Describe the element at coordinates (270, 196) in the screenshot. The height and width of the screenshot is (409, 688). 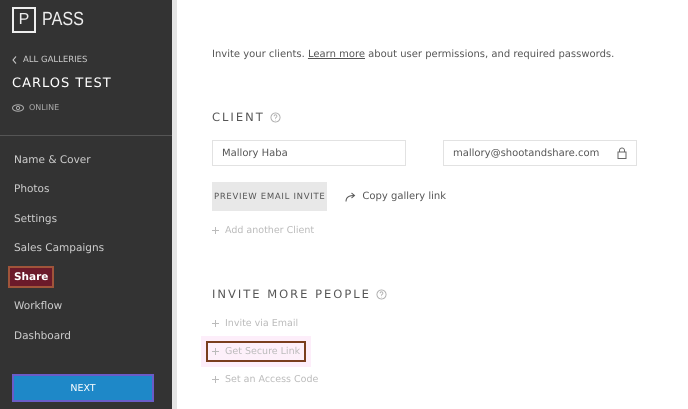
I see `preview-email-button: PREVIEW EMAIL INVITE` at that location.